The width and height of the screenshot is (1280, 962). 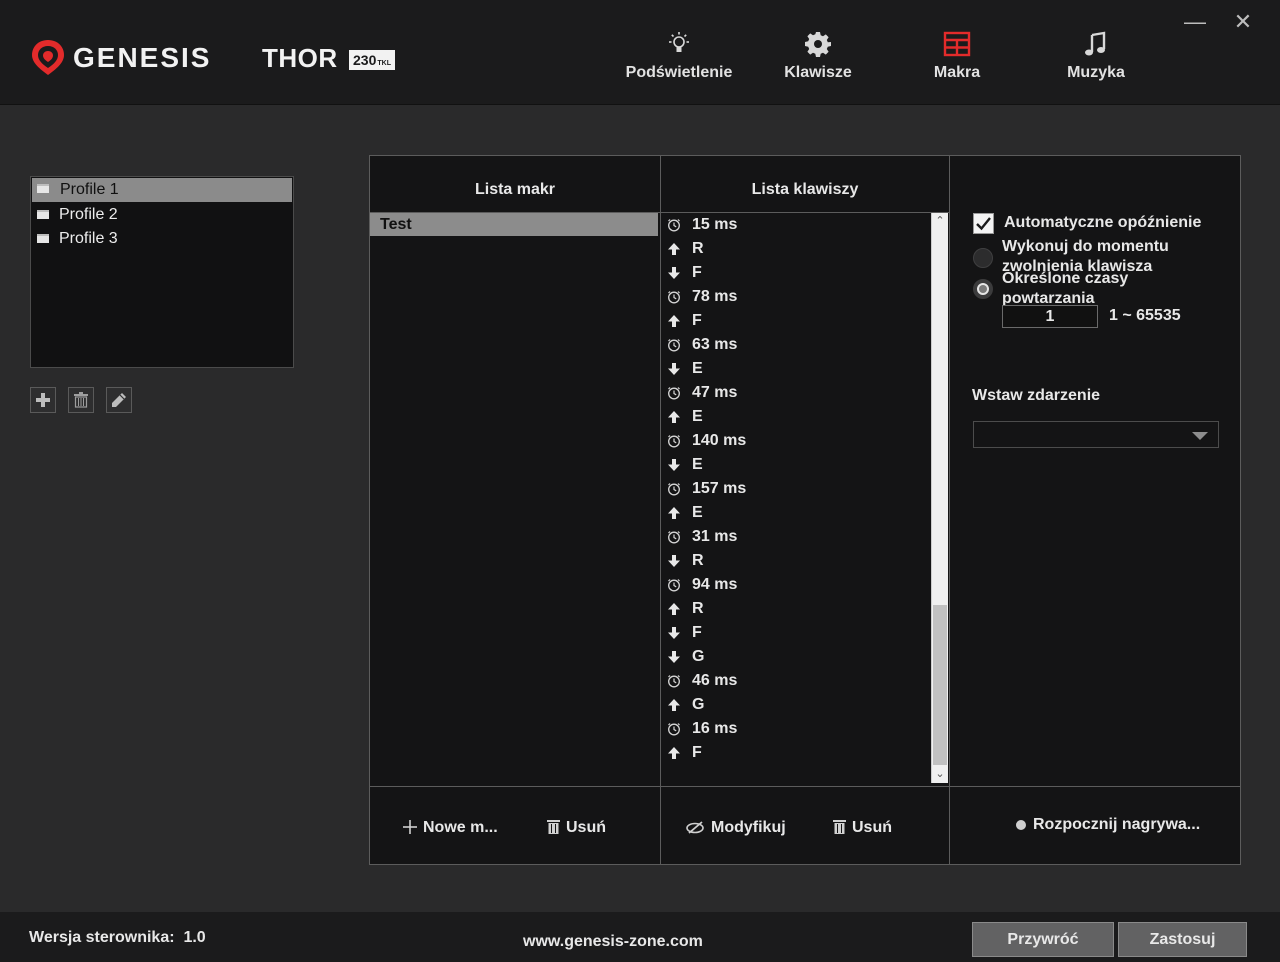 I want to click on key-event-delay: 63 ms, so click(x=796, y=345).